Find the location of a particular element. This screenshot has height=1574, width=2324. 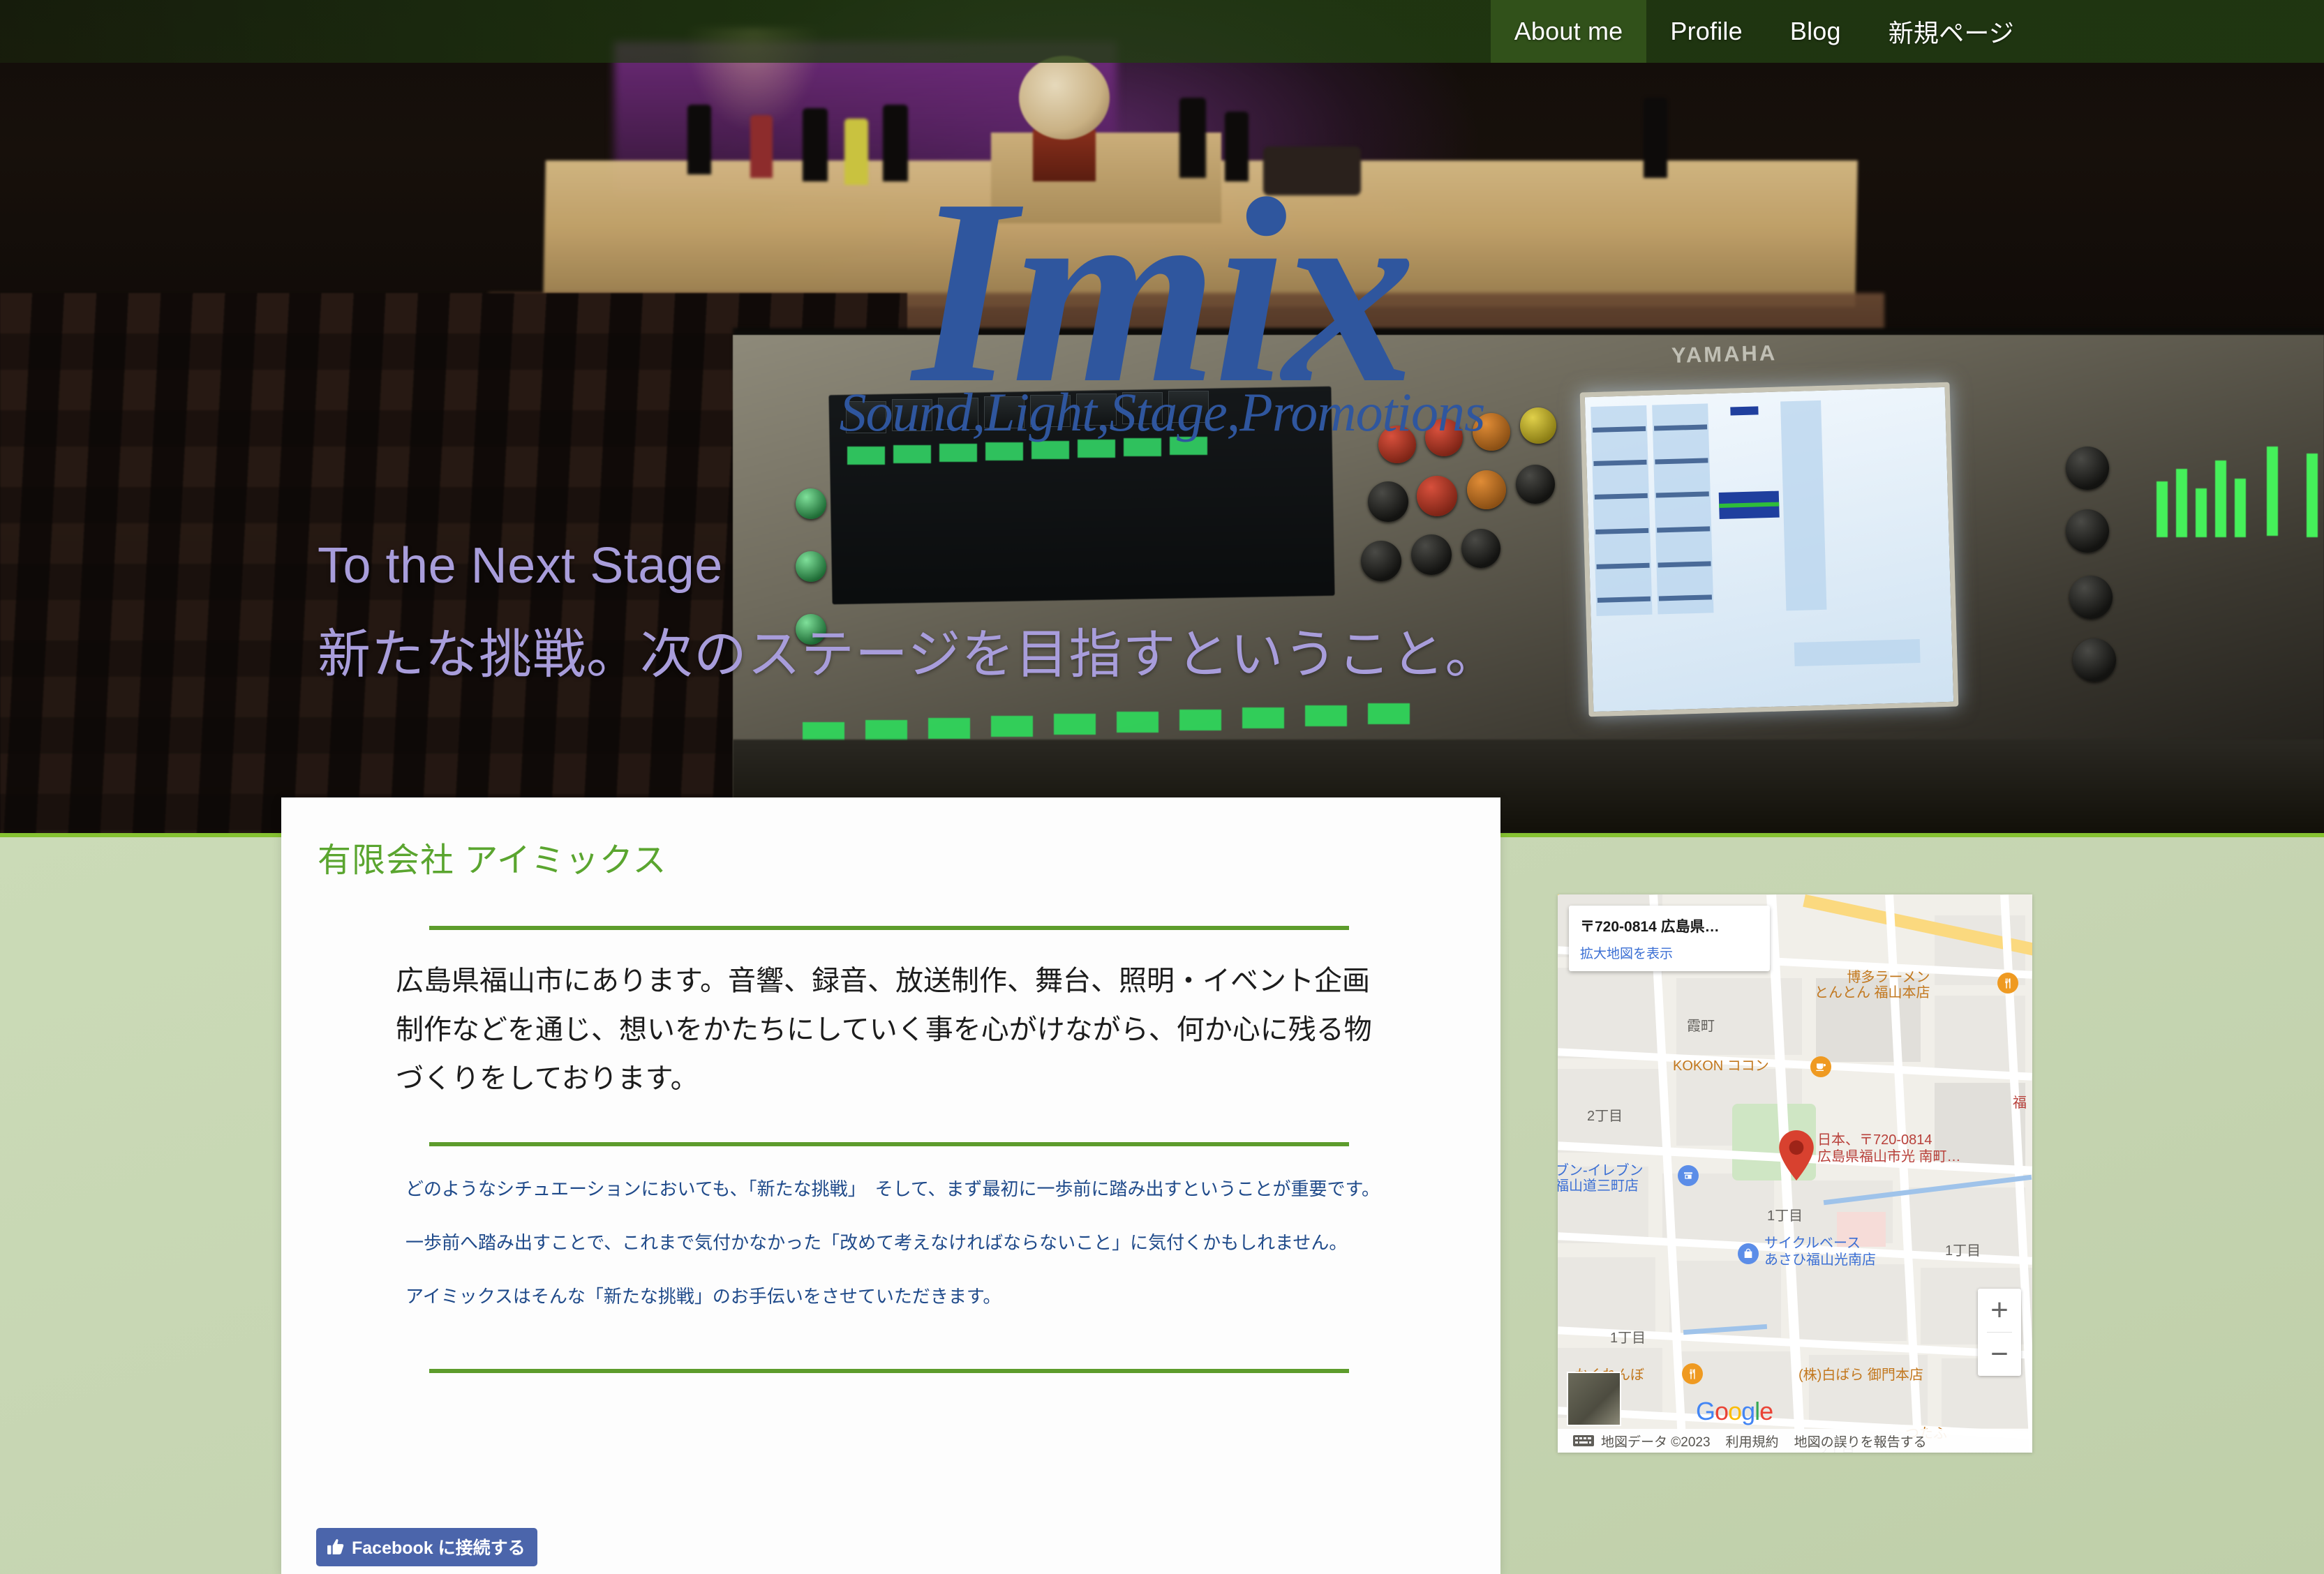

map-poi-seven-eleven-label: ブン-イレブン 福山道三町店 is located at coordinates (1601, 1178).